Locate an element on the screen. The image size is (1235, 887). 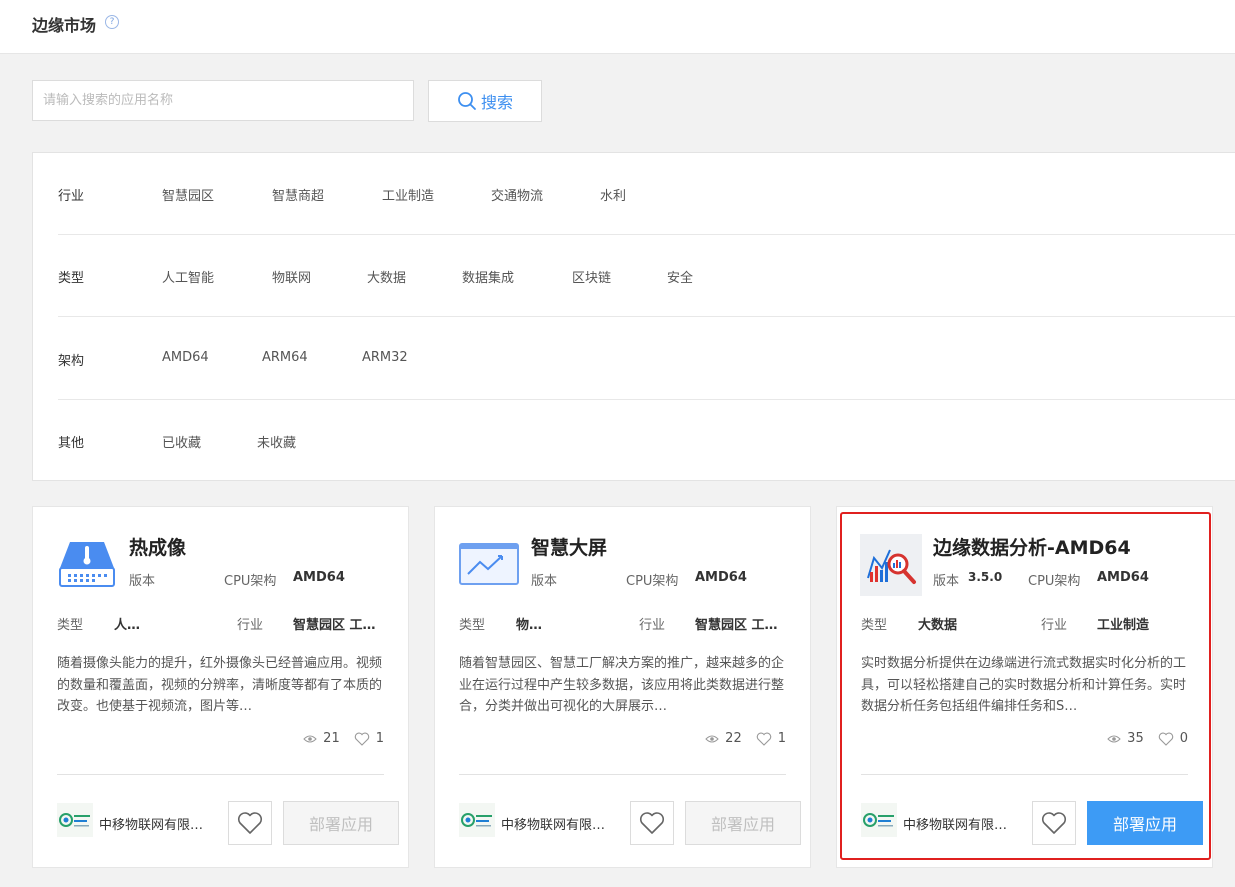
filter-option: 已收藏 is located at coordinates (181, 441).